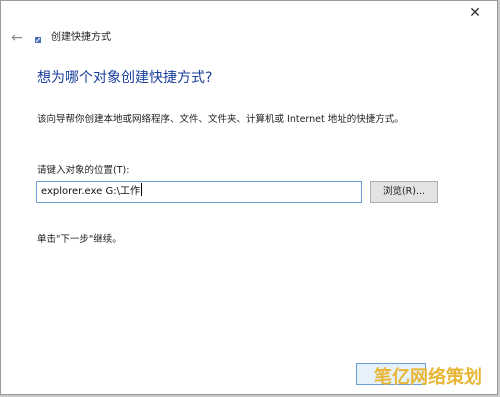 This screenshot has height=397, width=500. Describe the element at coordinates (475, 13) in the screenshot. I see `close-button: ✕` at that location.